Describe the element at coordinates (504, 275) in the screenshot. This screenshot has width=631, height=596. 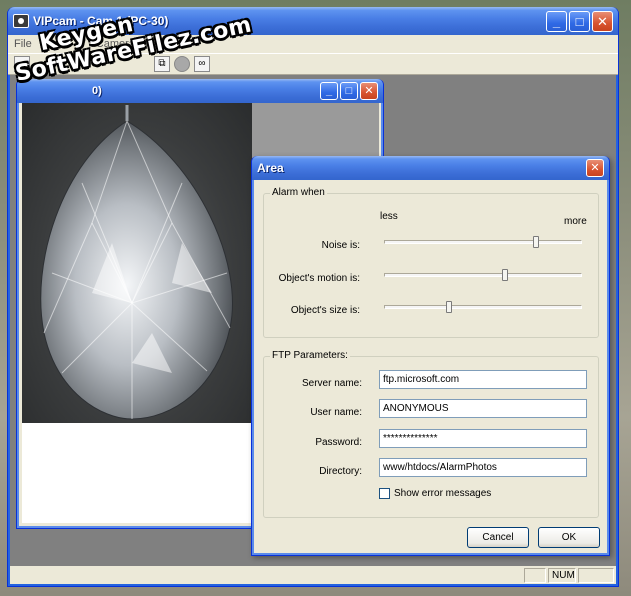
I see `motion-slider-thumb` at that location.